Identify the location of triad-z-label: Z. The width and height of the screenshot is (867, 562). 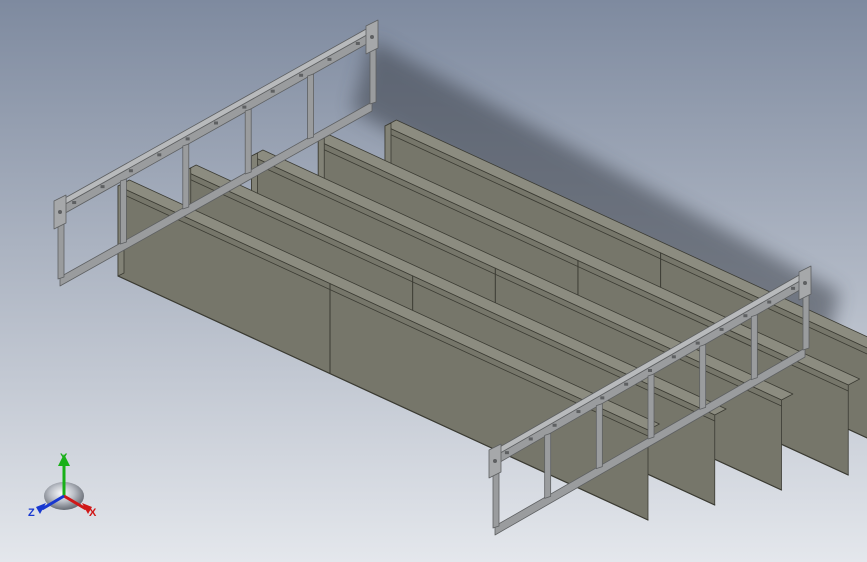
(31, 513).